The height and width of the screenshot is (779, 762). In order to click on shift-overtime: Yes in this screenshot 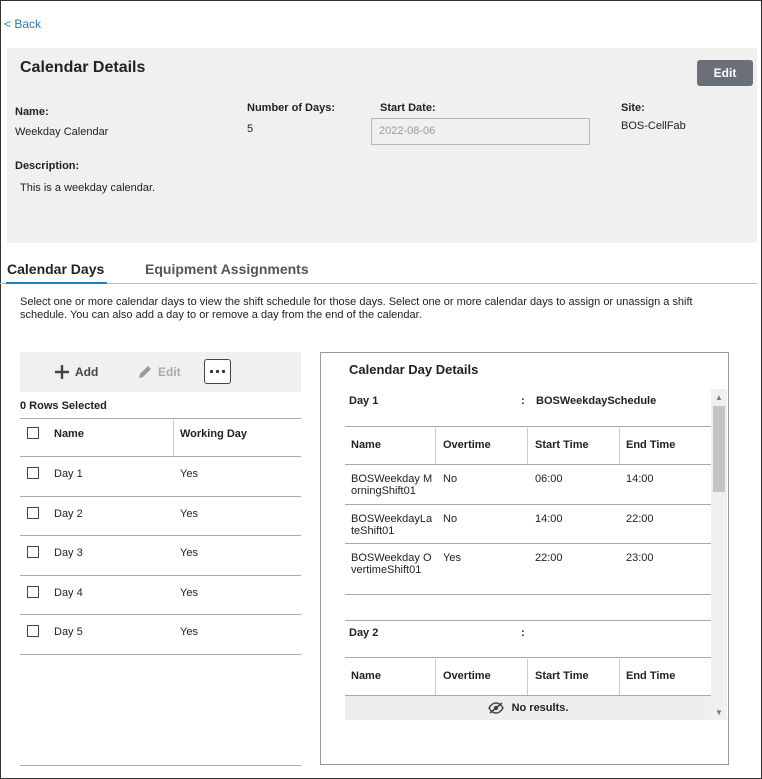, I will do `click(452, 558)`.